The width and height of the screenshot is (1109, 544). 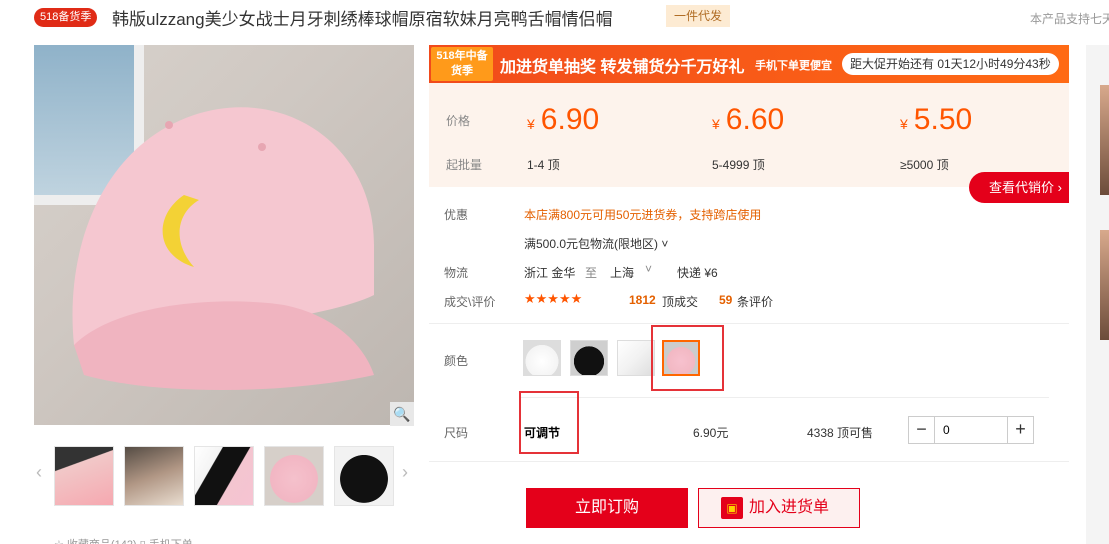 What do you see at coordinates (39, 472) in the screenshot?
I see `chevron-left-icon: ‹` at bounding box center [39, 472].